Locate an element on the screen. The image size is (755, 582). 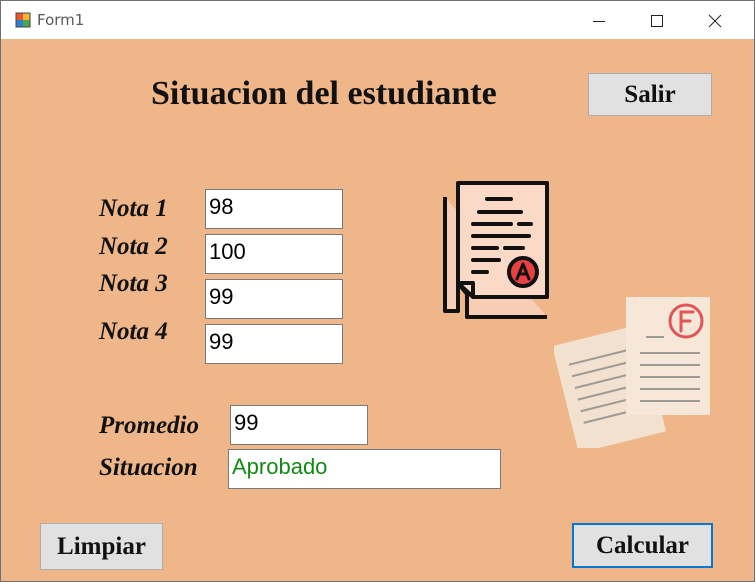
grade-4-field: 99 is located at coordinates (274, 344).